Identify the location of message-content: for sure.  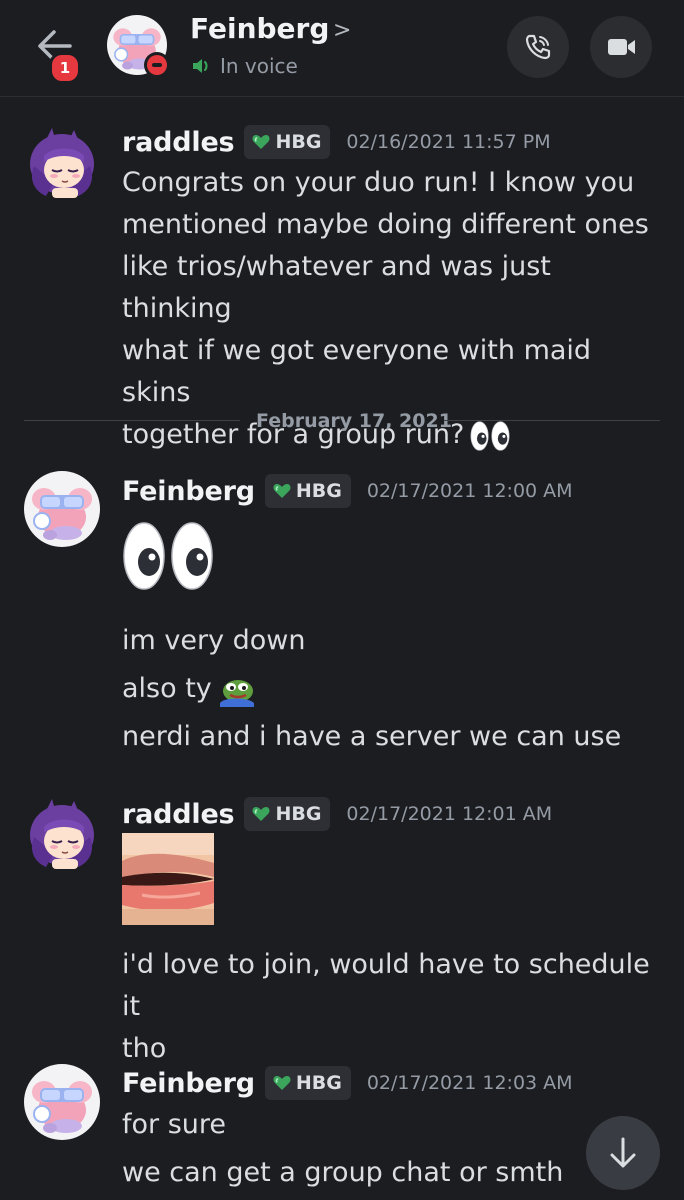
(392, 1125).